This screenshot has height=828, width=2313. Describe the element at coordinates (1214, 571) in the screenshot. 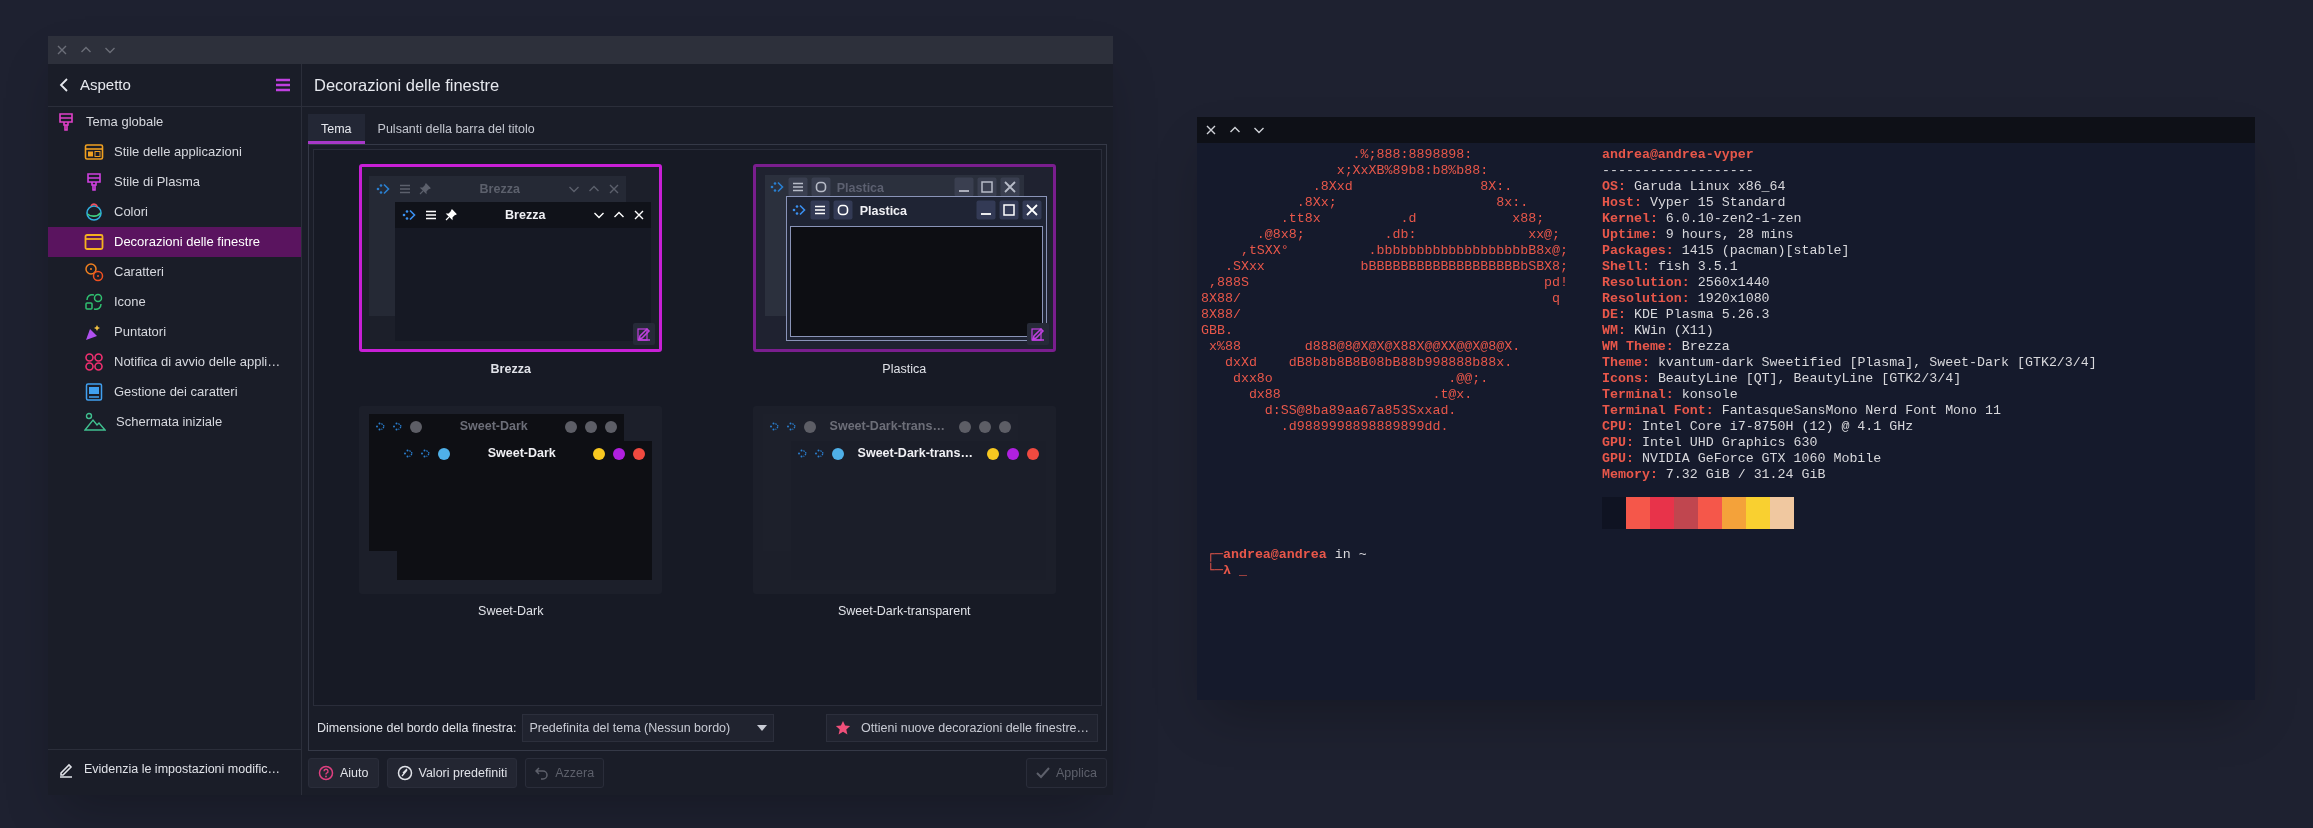

I see `prompt-corner: └─` at that location.